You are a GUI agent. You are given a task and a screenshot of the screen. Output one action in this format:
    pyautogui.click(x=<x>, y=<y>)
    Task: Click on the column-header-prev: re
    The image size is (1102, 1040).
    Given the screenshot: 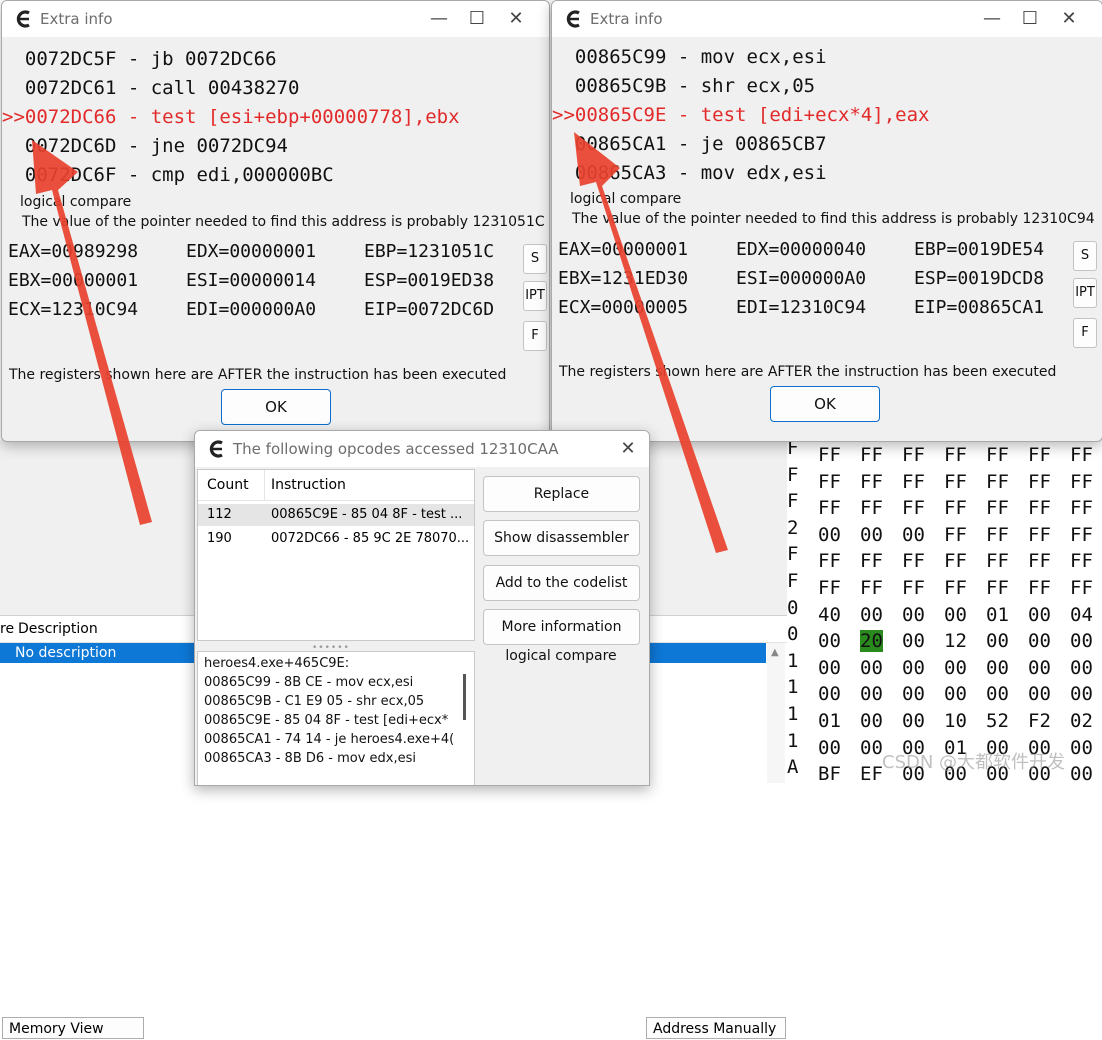 What is the action you would take?
    pyautogui.click(x=7, y=629)
    